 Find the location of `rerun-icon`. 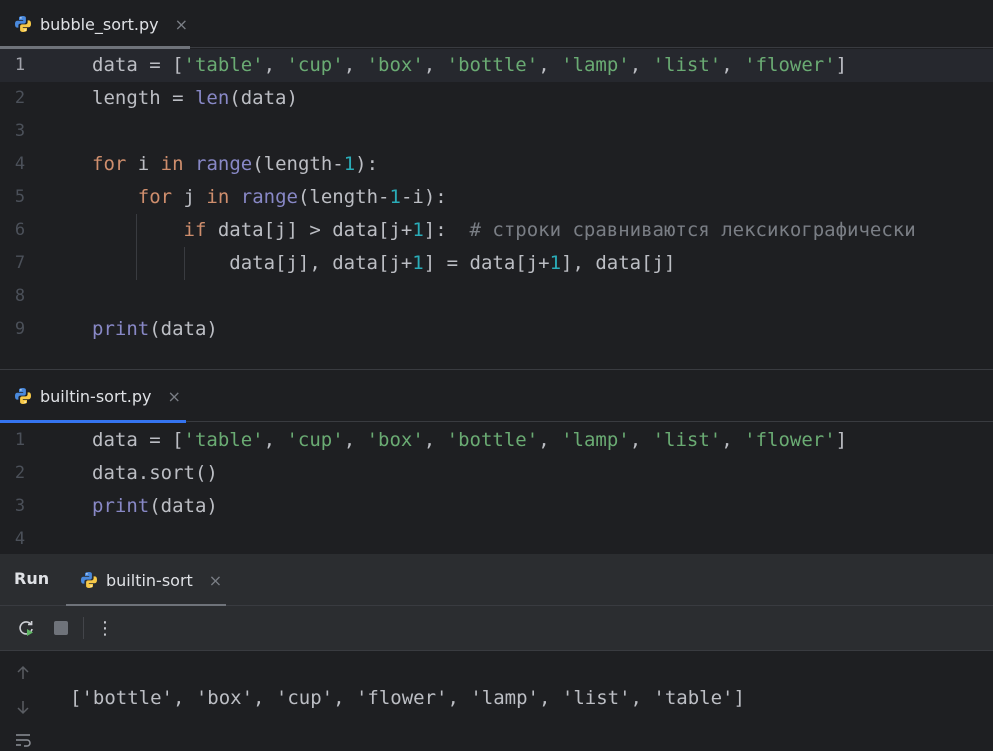

rerun-icon is located at coordinates (26, 628).